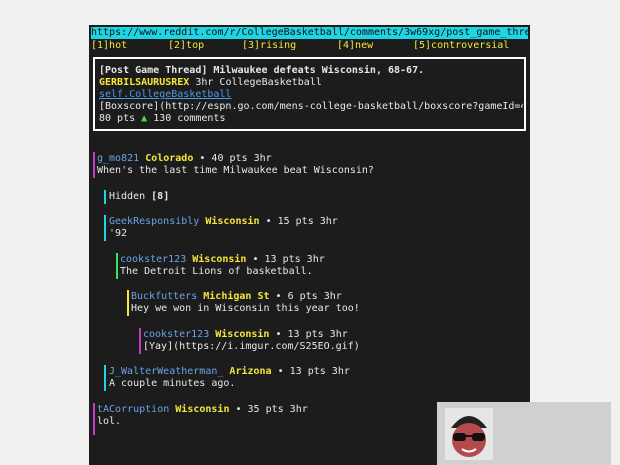 The image size is (620, 465). Describe the element at coordinates (245, 308) in the screenshot. I see `comment-body: Hey we won in Wisconsin this year too!` at that location.